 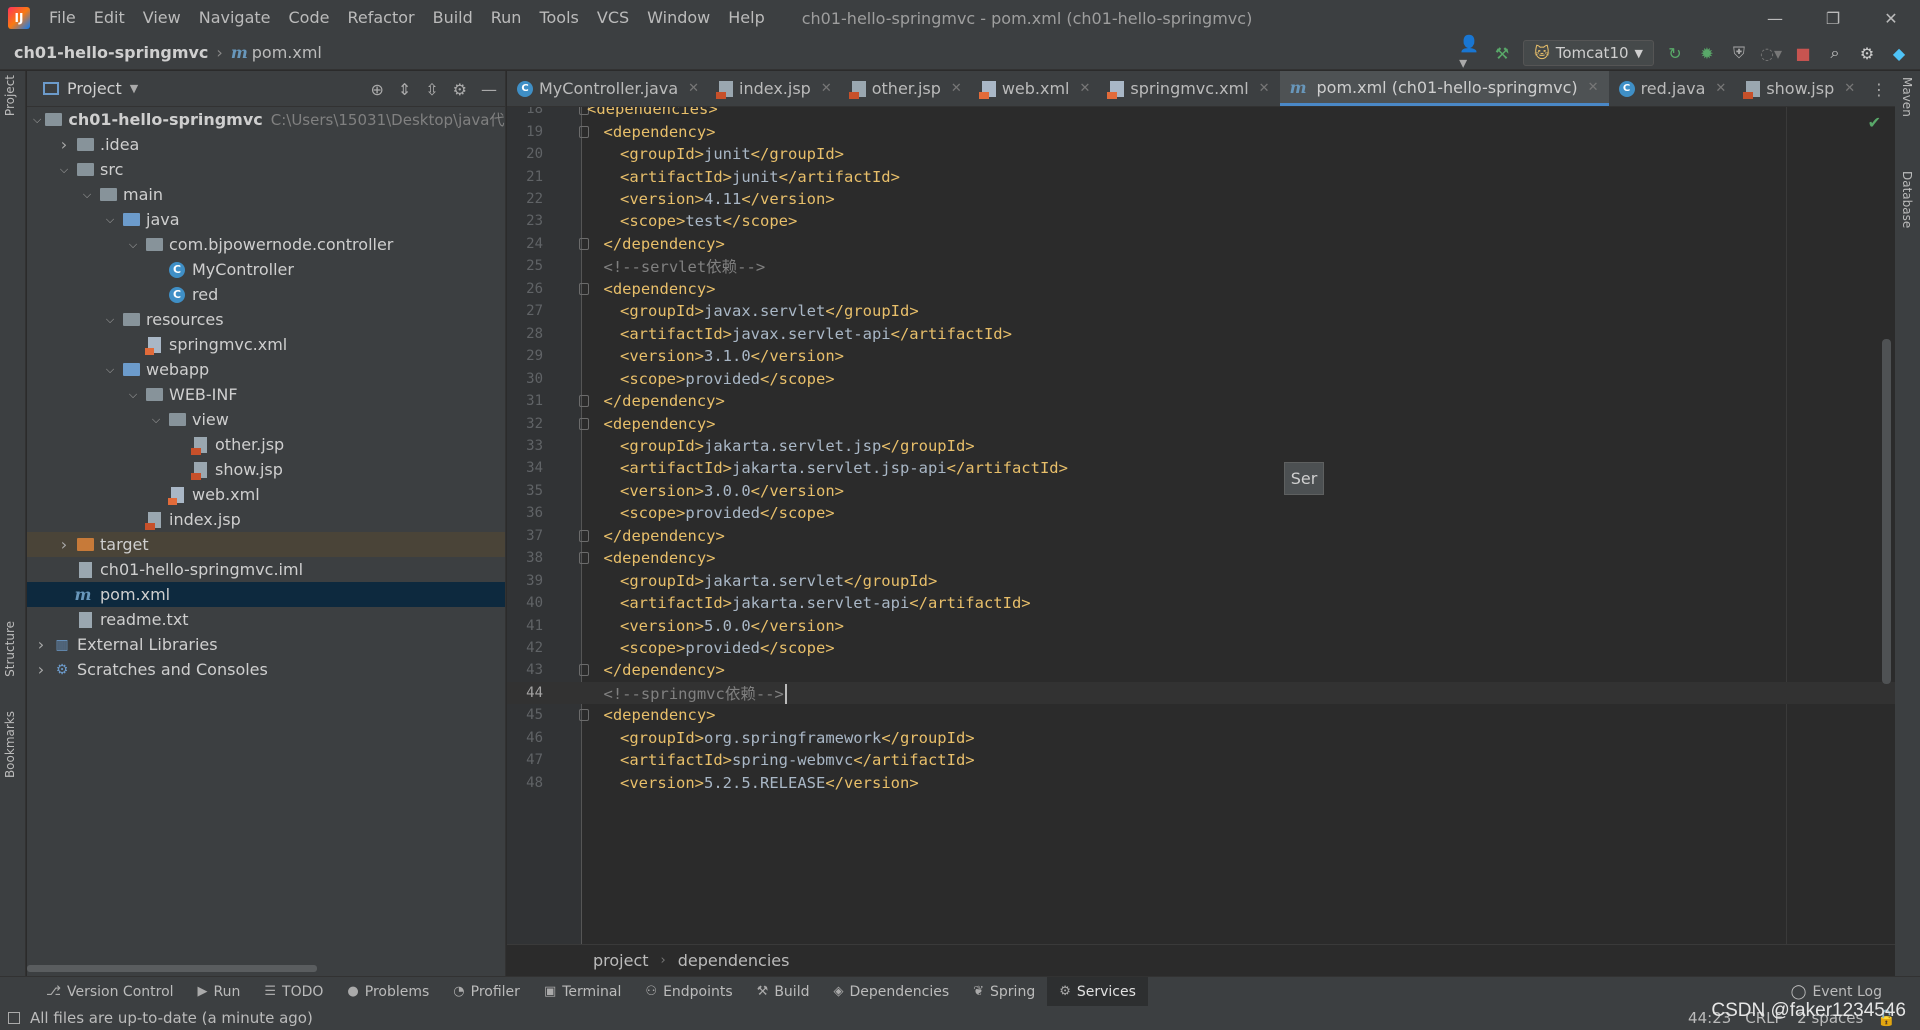 I want to click on tree-item: ⌵ main, so click(x=266, y=194).